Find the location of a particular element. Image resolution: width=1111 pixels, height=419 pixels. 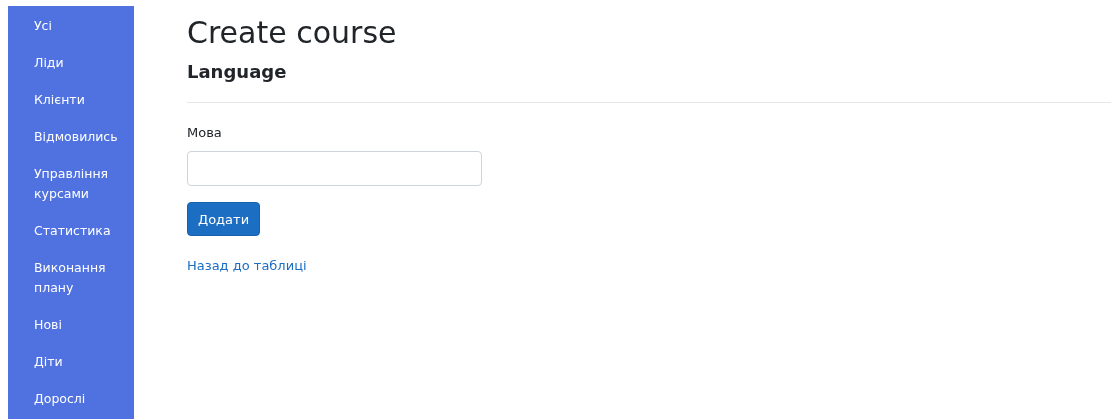

add-button: Додати is located at coordinates (224, 219).